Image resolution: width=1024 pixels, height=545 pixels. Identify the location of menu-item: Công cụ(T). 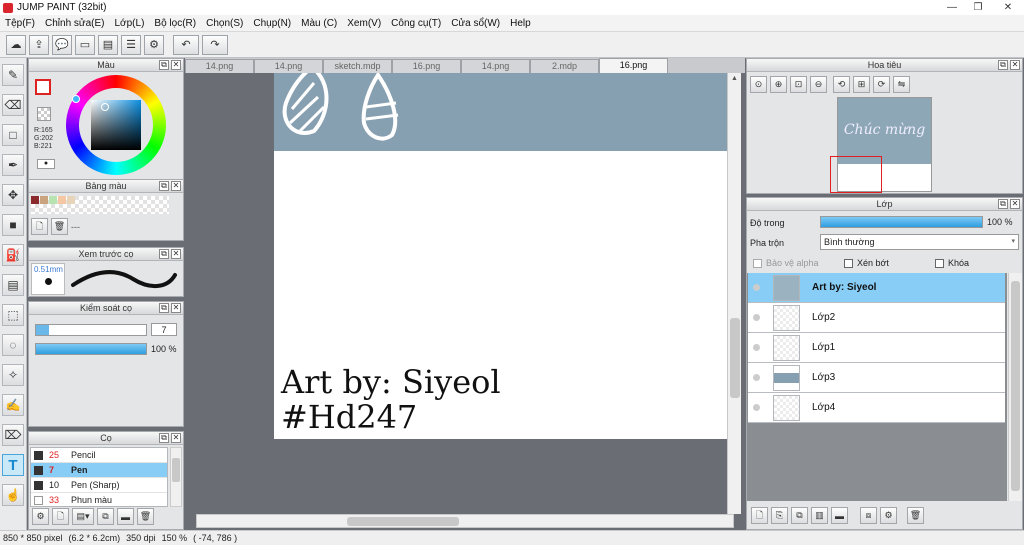
(416, 23).